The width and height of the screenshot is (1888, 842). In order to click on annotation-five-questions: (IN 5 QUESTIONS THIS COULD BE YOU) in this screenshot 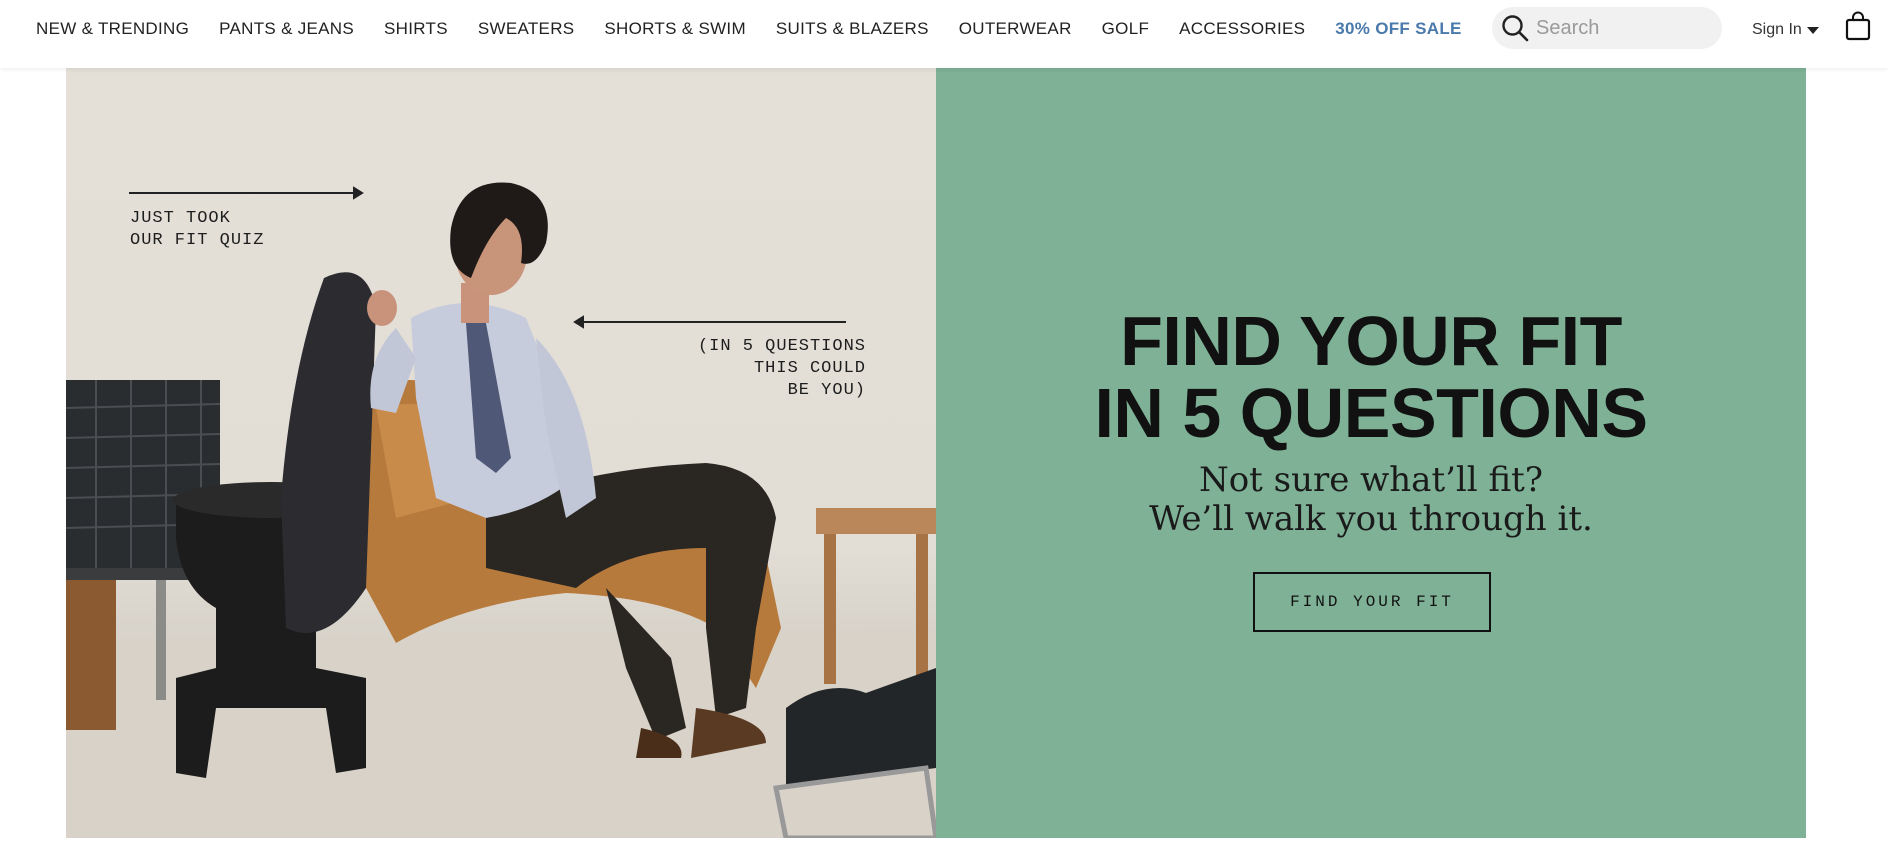, I will do `click(781, 368)`.